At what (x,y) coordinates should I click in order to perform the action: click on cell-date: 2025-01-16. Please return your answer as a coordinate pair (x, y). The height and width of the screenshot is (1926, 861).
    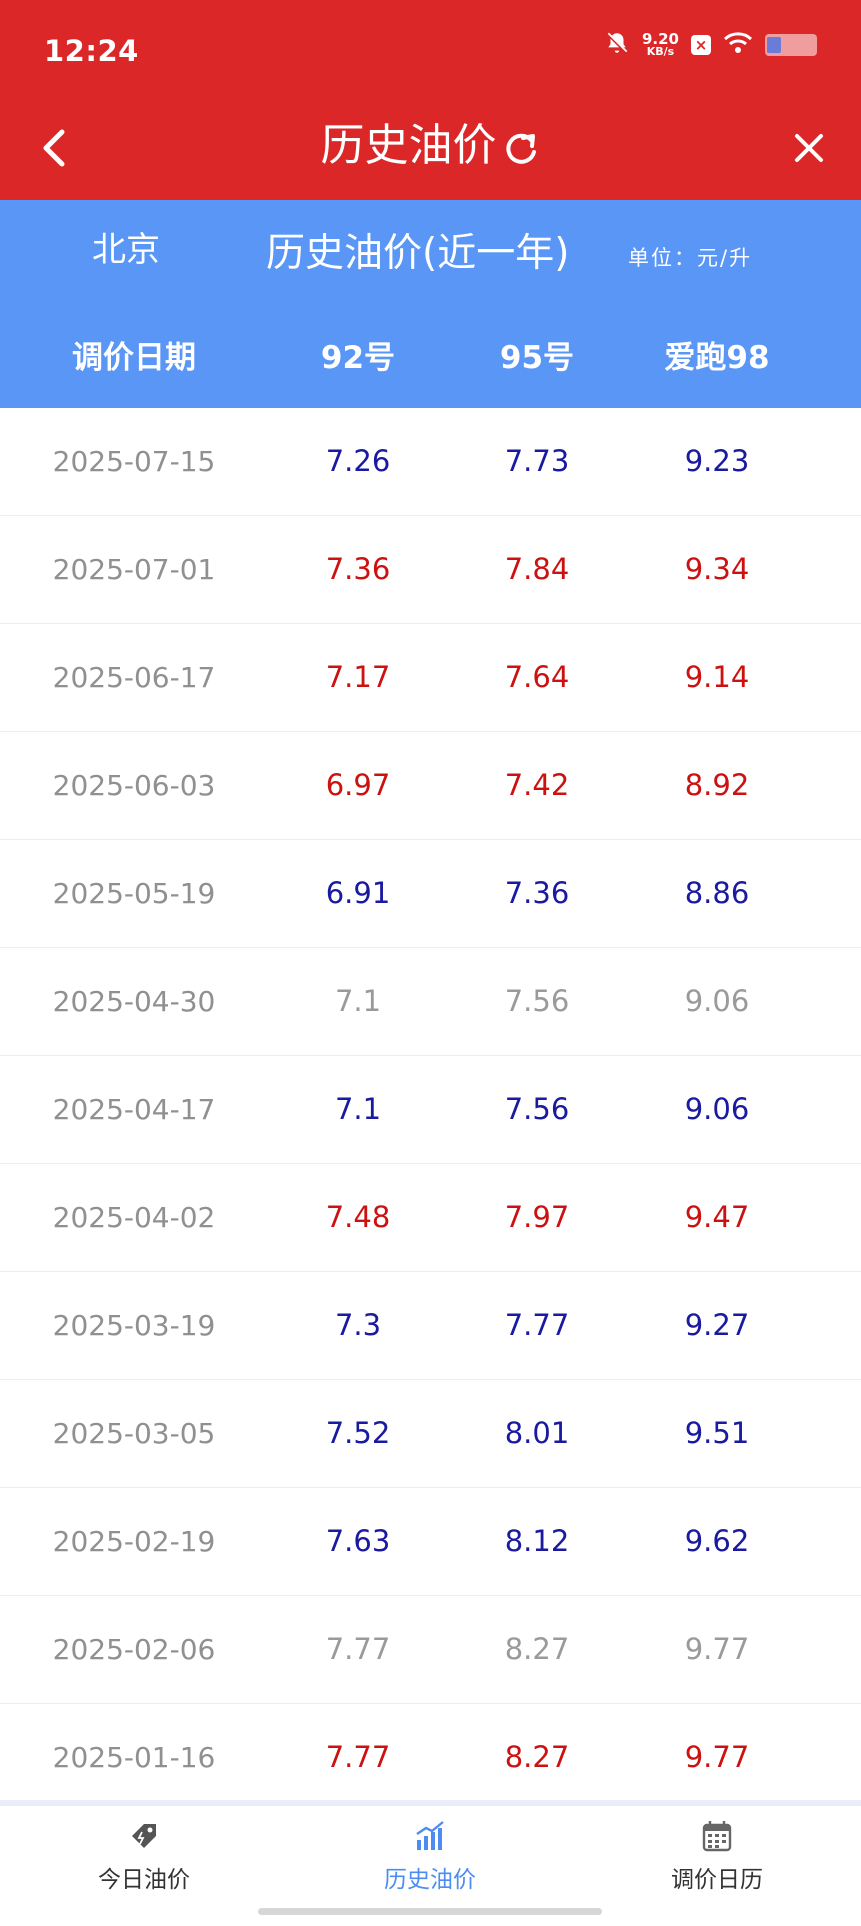
    Looking at the image, I should click on (134, 1757).